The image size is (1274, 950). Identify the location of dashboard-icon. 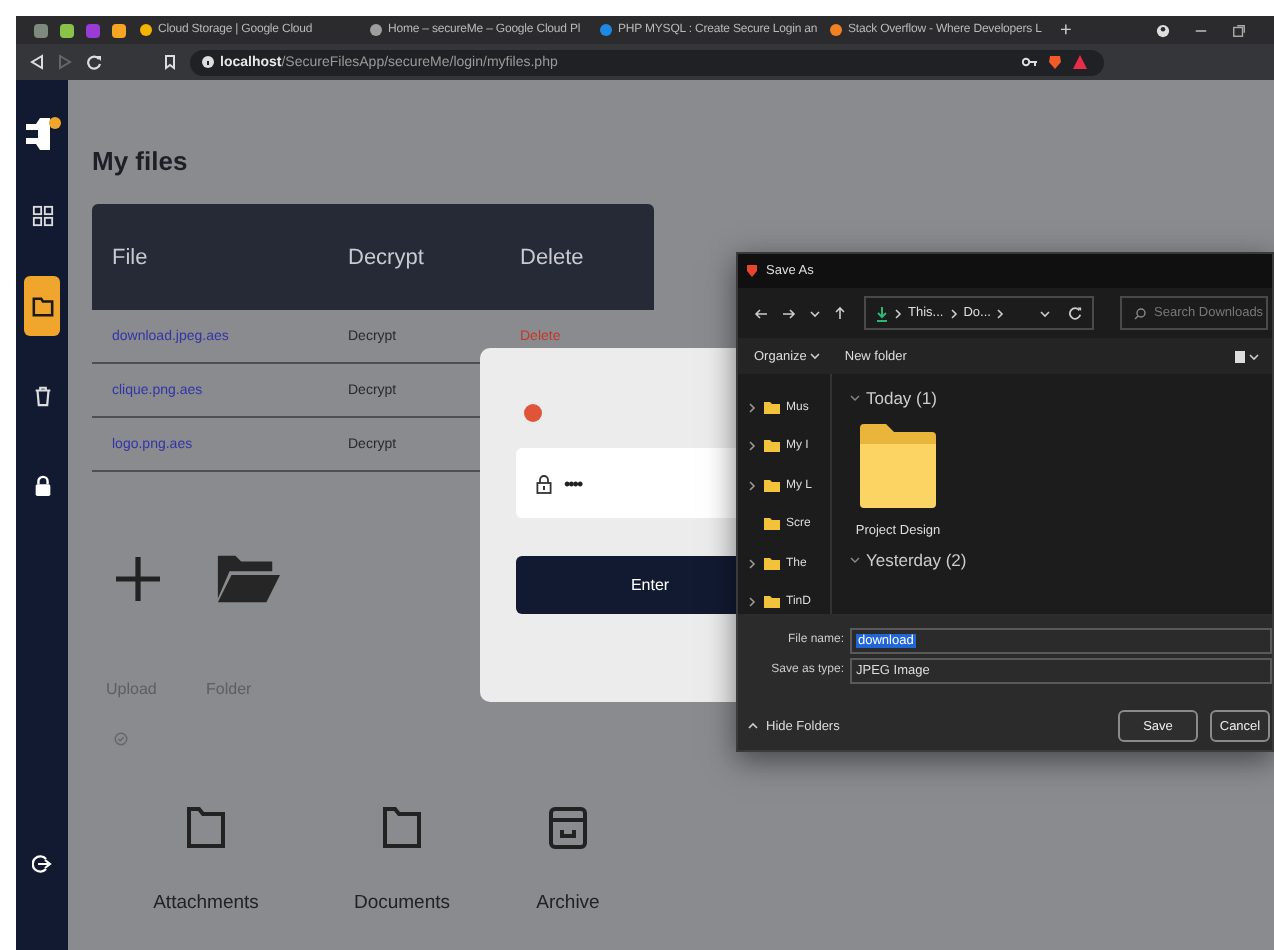
(42, 216).